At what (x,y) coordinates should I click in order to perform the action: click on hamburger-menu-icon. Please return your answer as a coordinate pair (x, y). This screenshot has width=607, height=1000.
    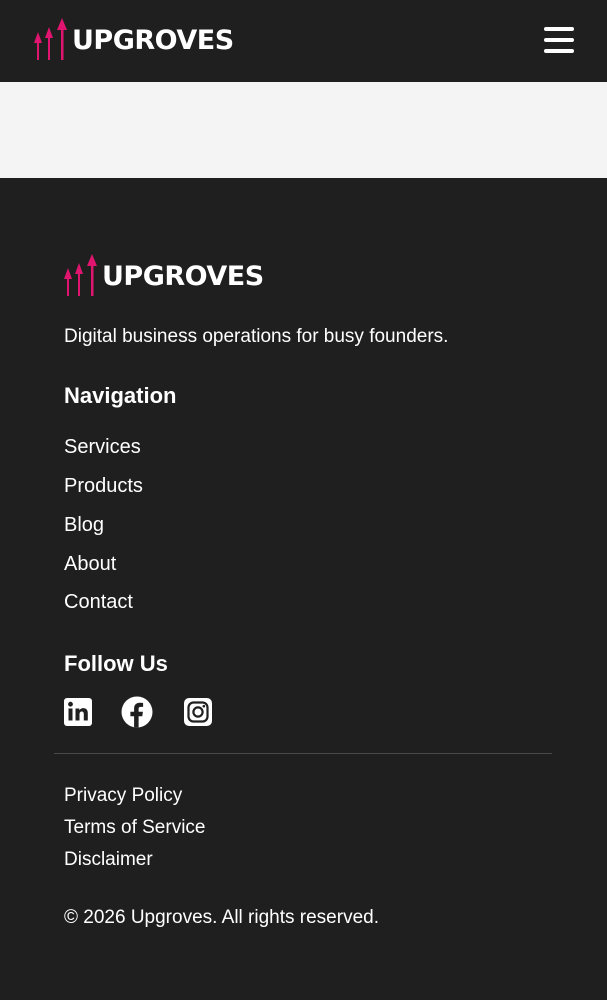
    Looking at the image, I should click on (559, 40).